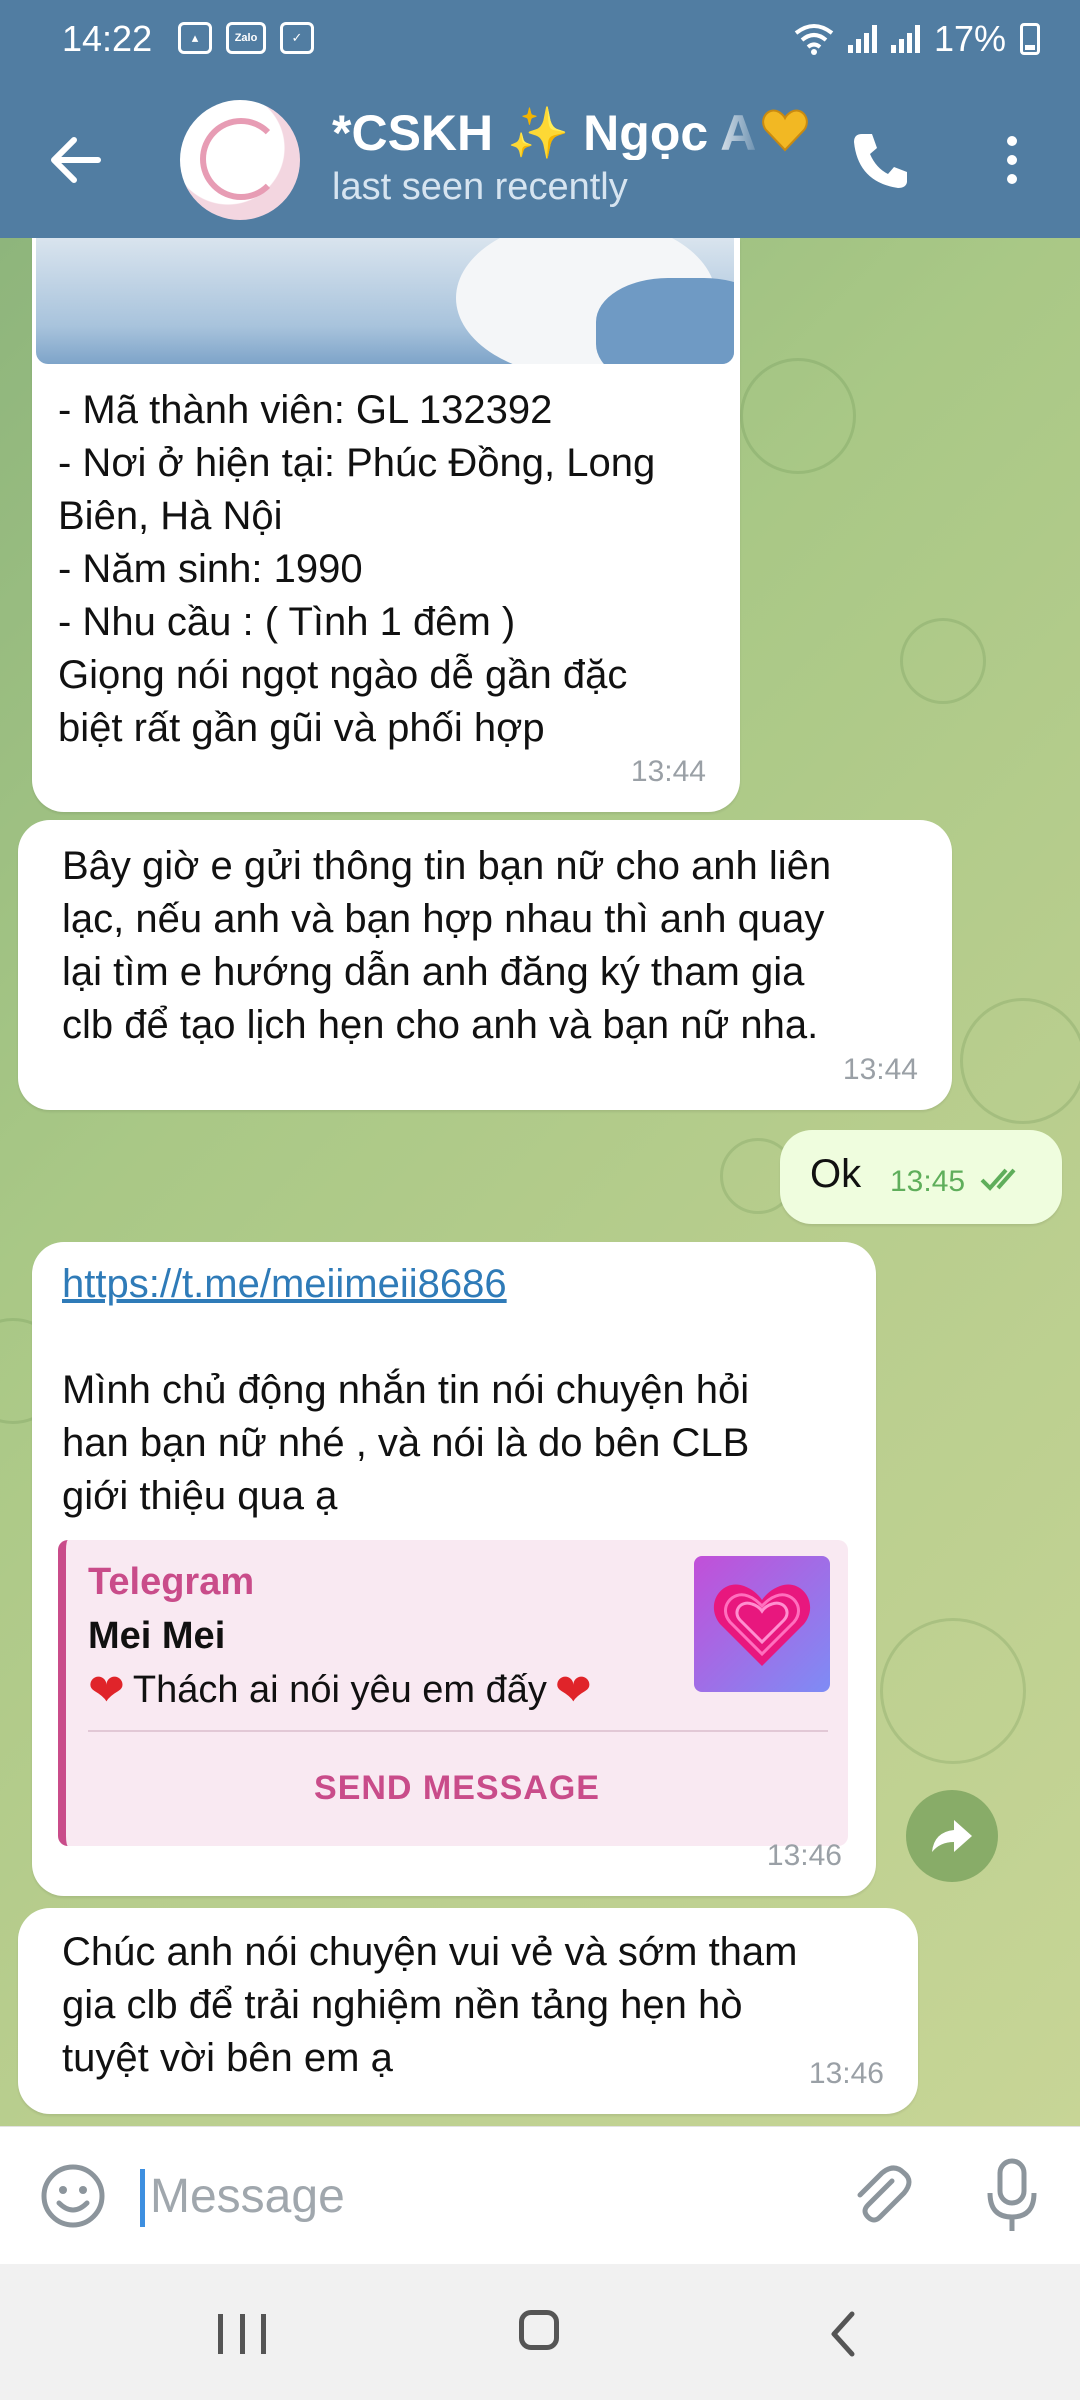  I want to click on telegram-link: https://t.me/meiimeii8686, so click(284, 1284).